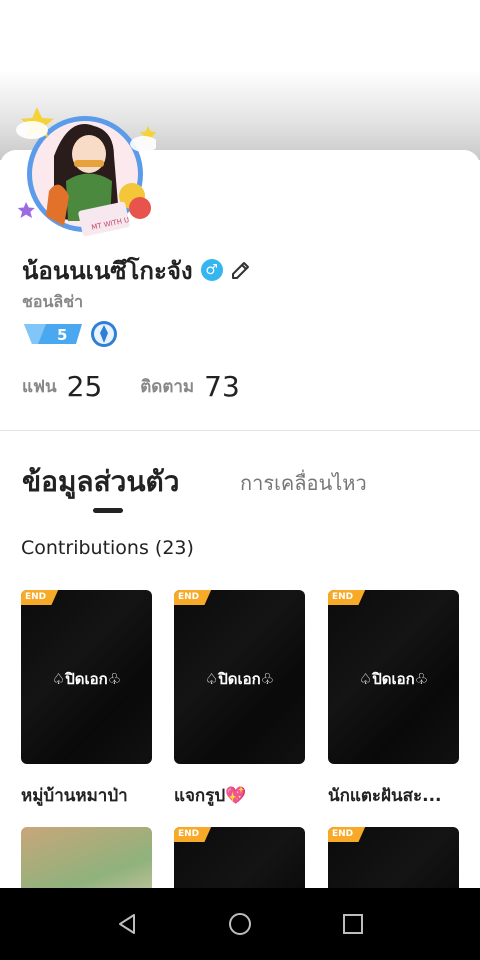 This screenshot has height=960, width=480. I want to click on edit-pencil-icon, so click(241, 270).